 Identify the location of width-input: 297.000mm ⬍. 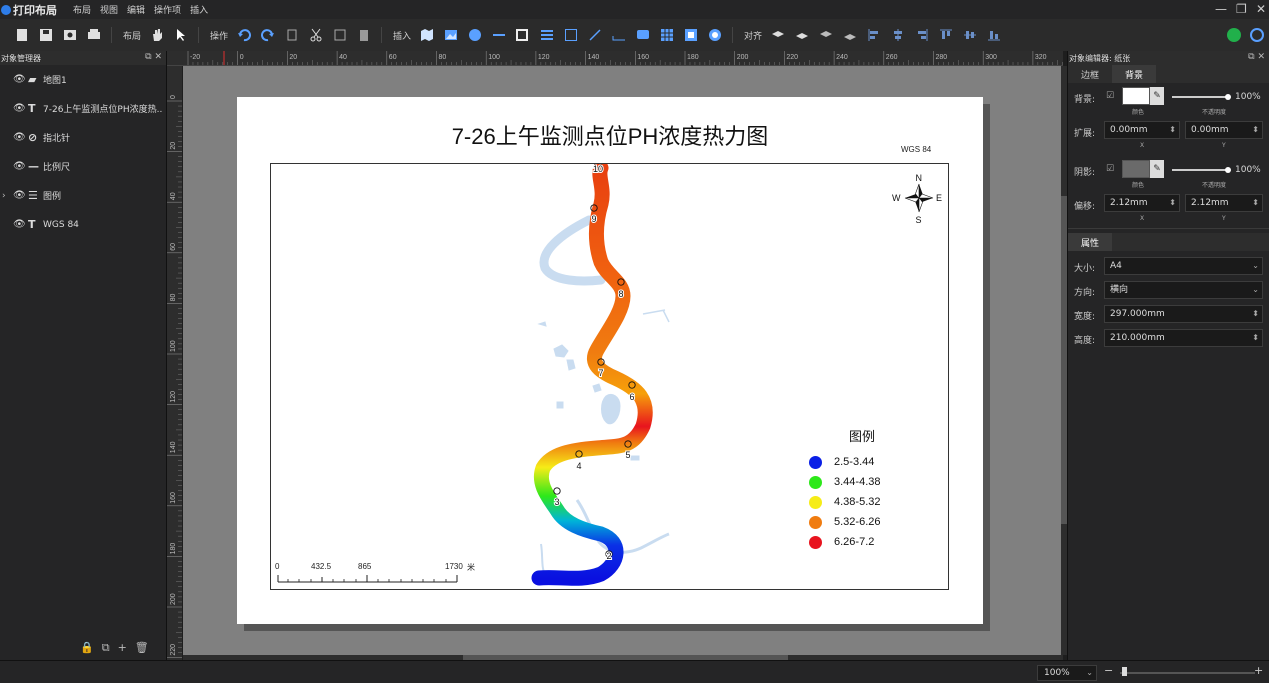
(1183, 314).